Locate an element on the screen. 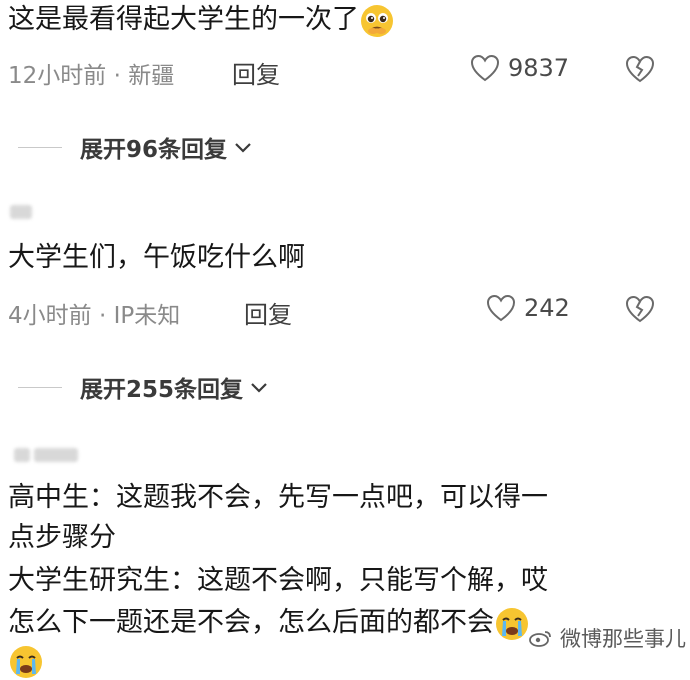 The height and width of the screenshot is (680, 690). comment-2-text: 大学生们，午饭吃什么啊 is located at coordinates (156, 257).